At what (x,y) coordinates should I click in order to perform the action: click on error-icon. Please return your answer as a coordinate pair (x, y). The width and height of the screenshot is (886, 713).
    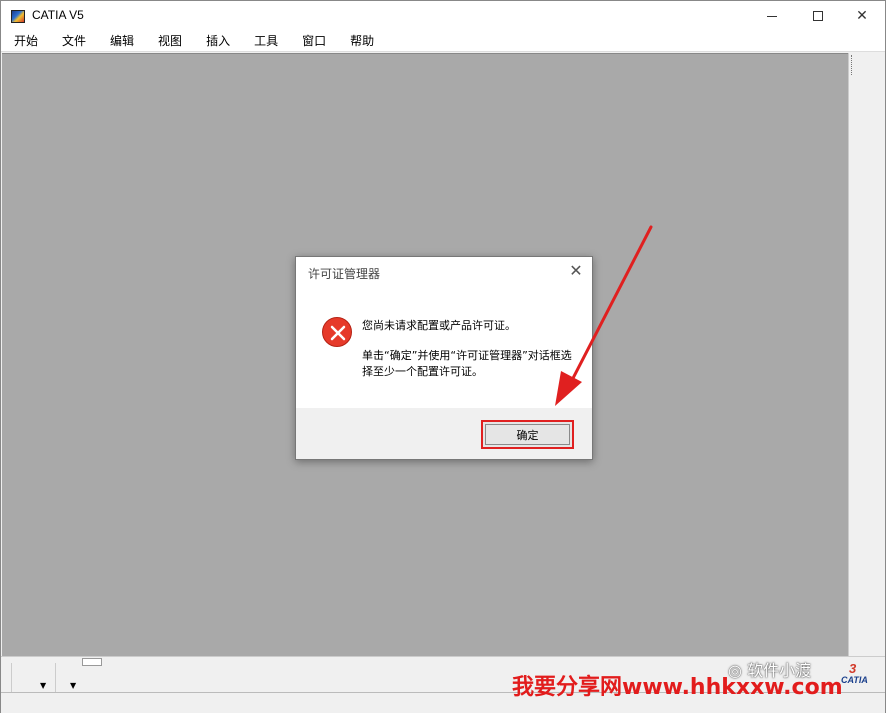
    Looking at the image, I should click on (337, 332).